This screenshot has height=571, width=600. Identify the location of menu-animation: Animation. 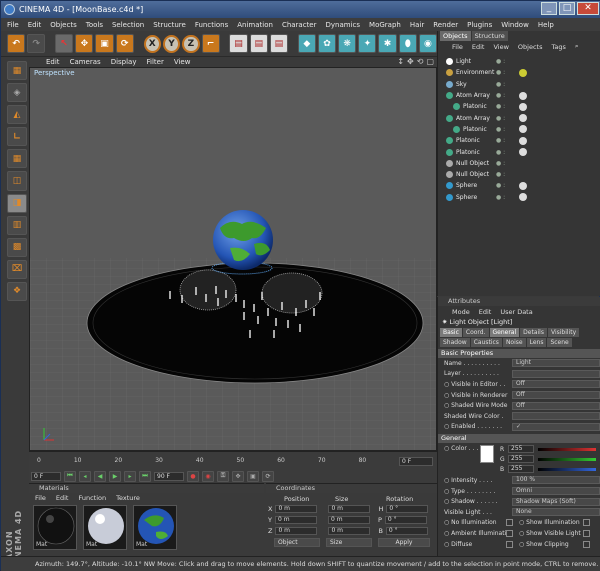
(255, 25).